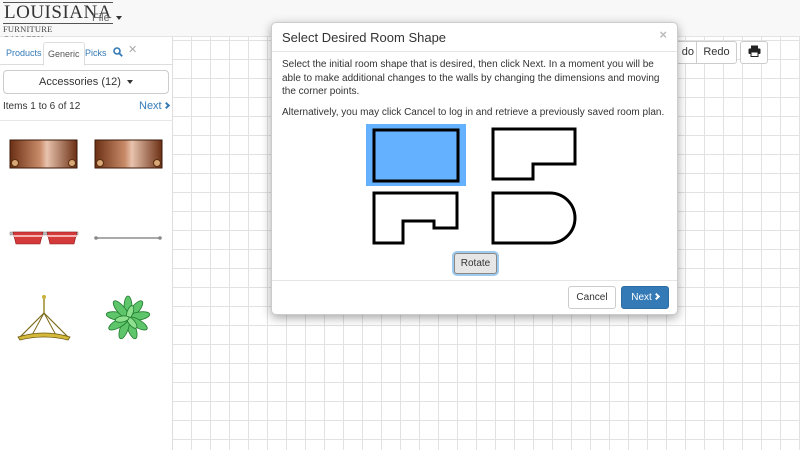 The height and width of the screenshot is (450, 800). I want to click on shape-option-rounded-end, so click(535, 218).